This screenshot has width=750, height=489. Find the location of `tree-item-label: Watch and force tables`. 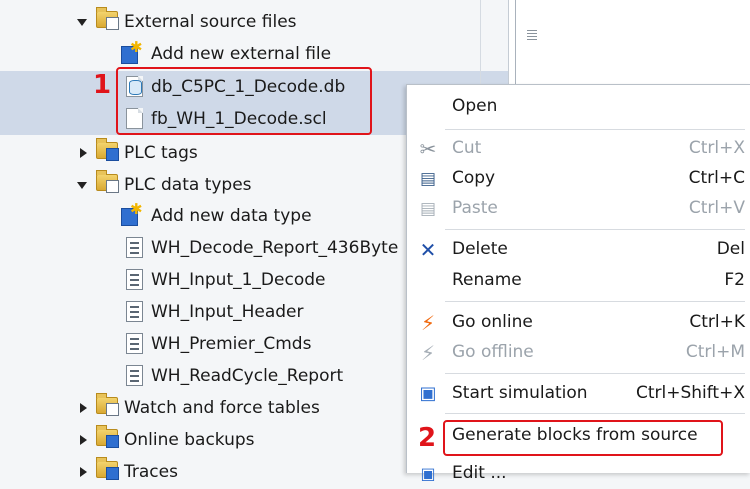

tree-item-label: Watch and force tables is located at coordinates (222, 408).